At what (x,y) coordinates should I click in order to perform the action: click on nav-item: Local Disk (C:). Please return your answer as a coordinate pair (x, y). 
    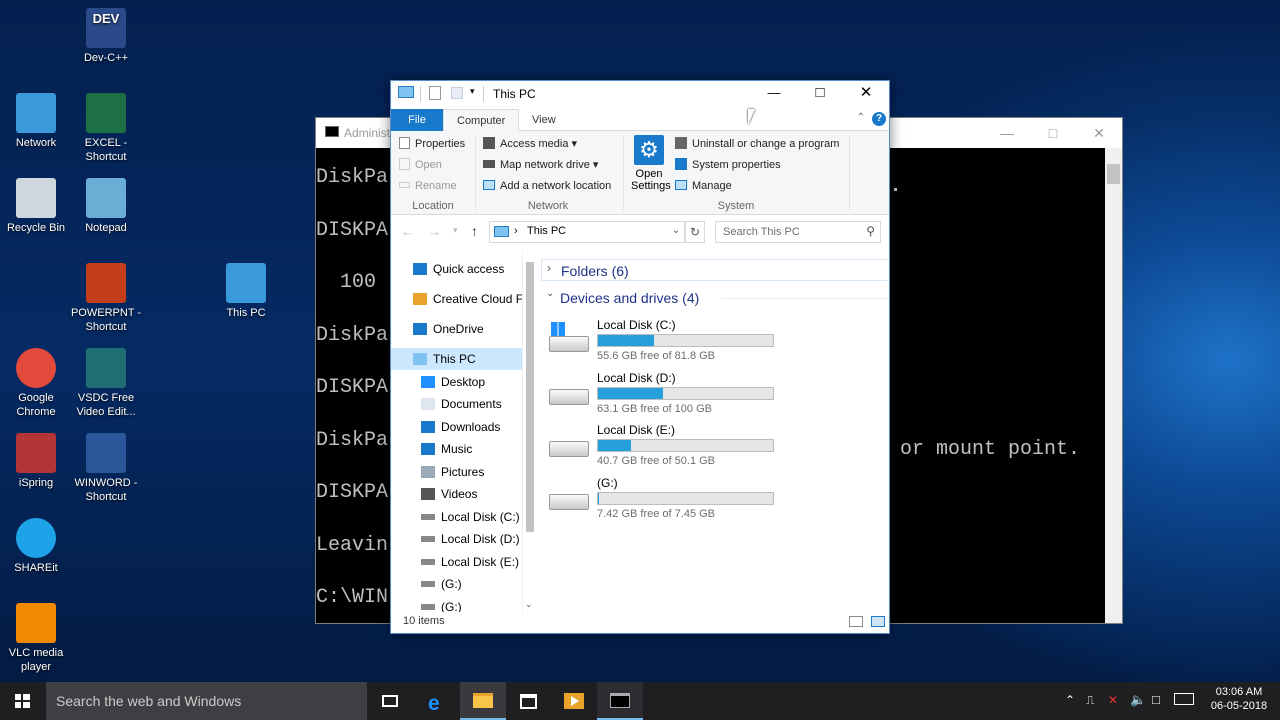
    Looking at the image, I should click on (456, 517).